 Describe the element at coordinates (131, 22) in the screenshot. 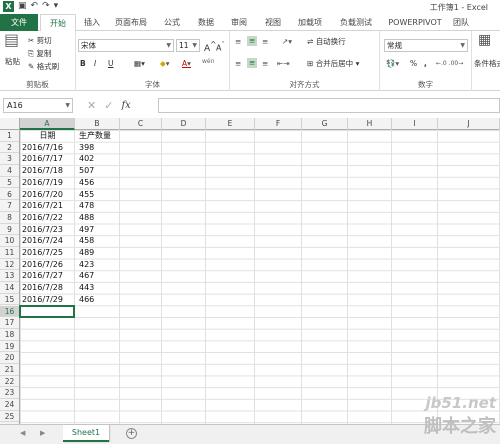

I see `tab-3: 页面布局` at that location.